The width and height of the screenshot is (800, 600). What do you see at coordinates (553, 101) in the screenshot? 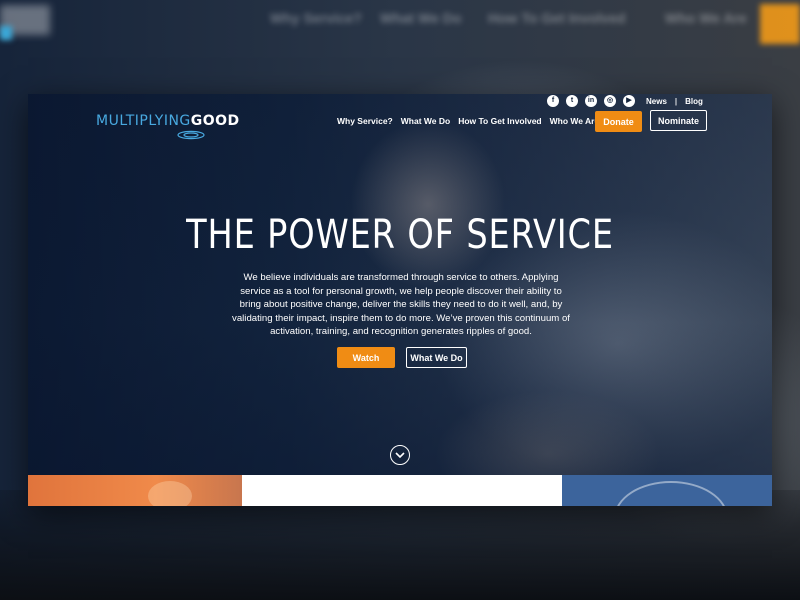
I see `facebook-icon: f` at bounding box center [553, 101].